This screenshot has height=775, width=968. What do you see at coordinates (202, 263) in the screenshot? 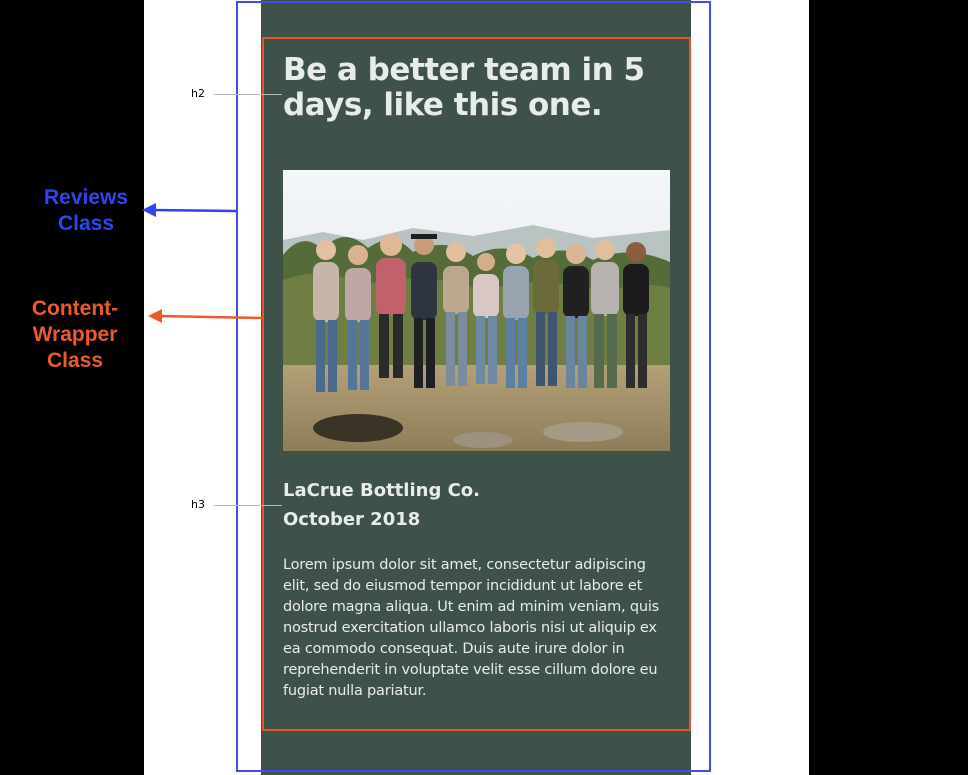
I see `annotation-arrows` at bounding box center [202, 263].